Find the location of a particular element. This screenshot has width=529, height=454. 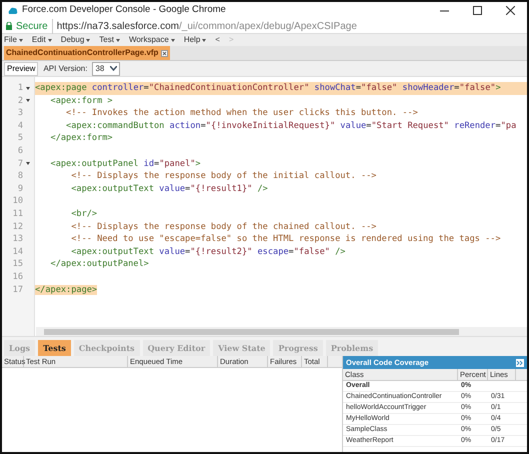

line-number: 3 is located at coordinates (20, 113).